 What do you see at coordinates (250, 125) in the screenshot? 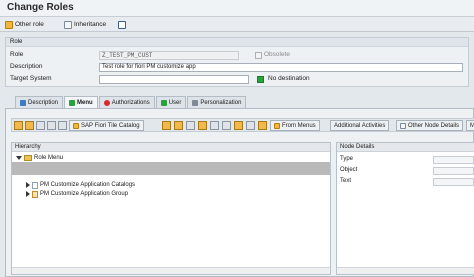
I see `collapse-all-icon` at bounding box center [250, 125].